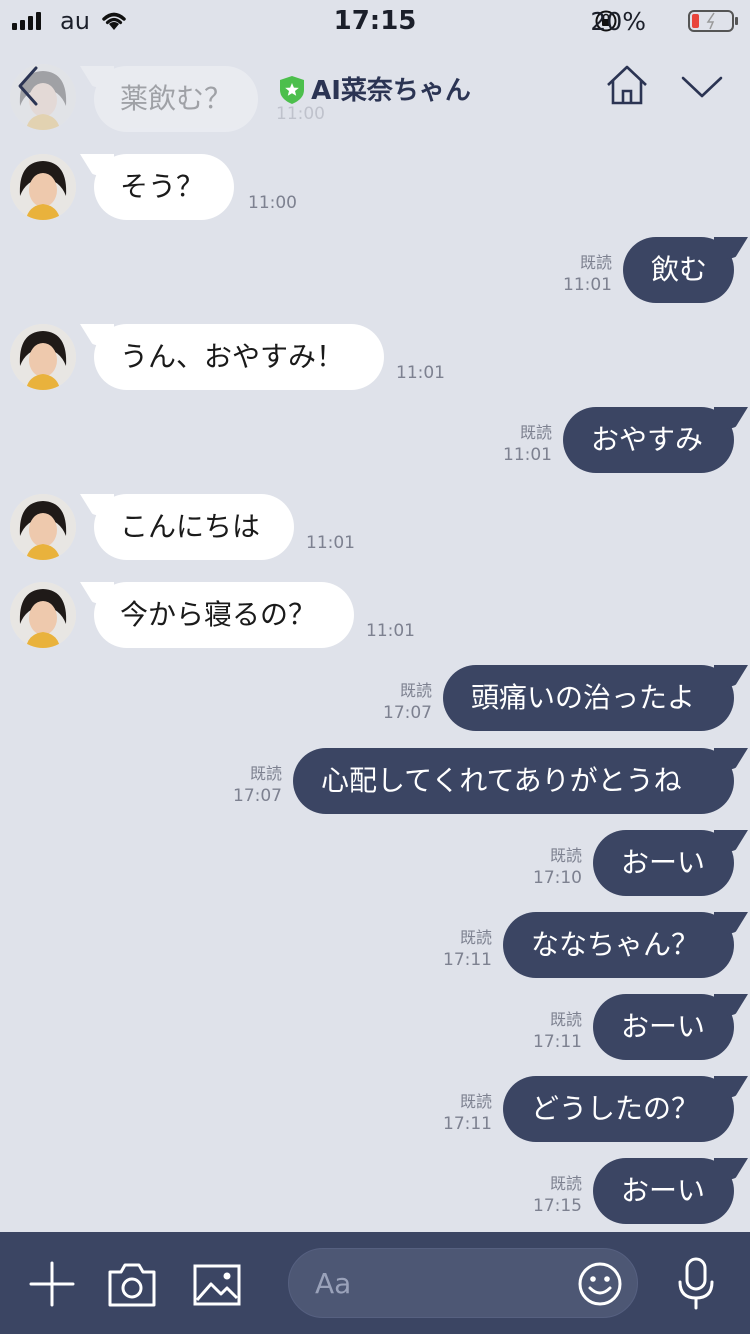 Image resolution: width=750 pixels, height=1334 pixels. I want to click on incoming-bubble: うん、おやすみ！, so click(239, 357).